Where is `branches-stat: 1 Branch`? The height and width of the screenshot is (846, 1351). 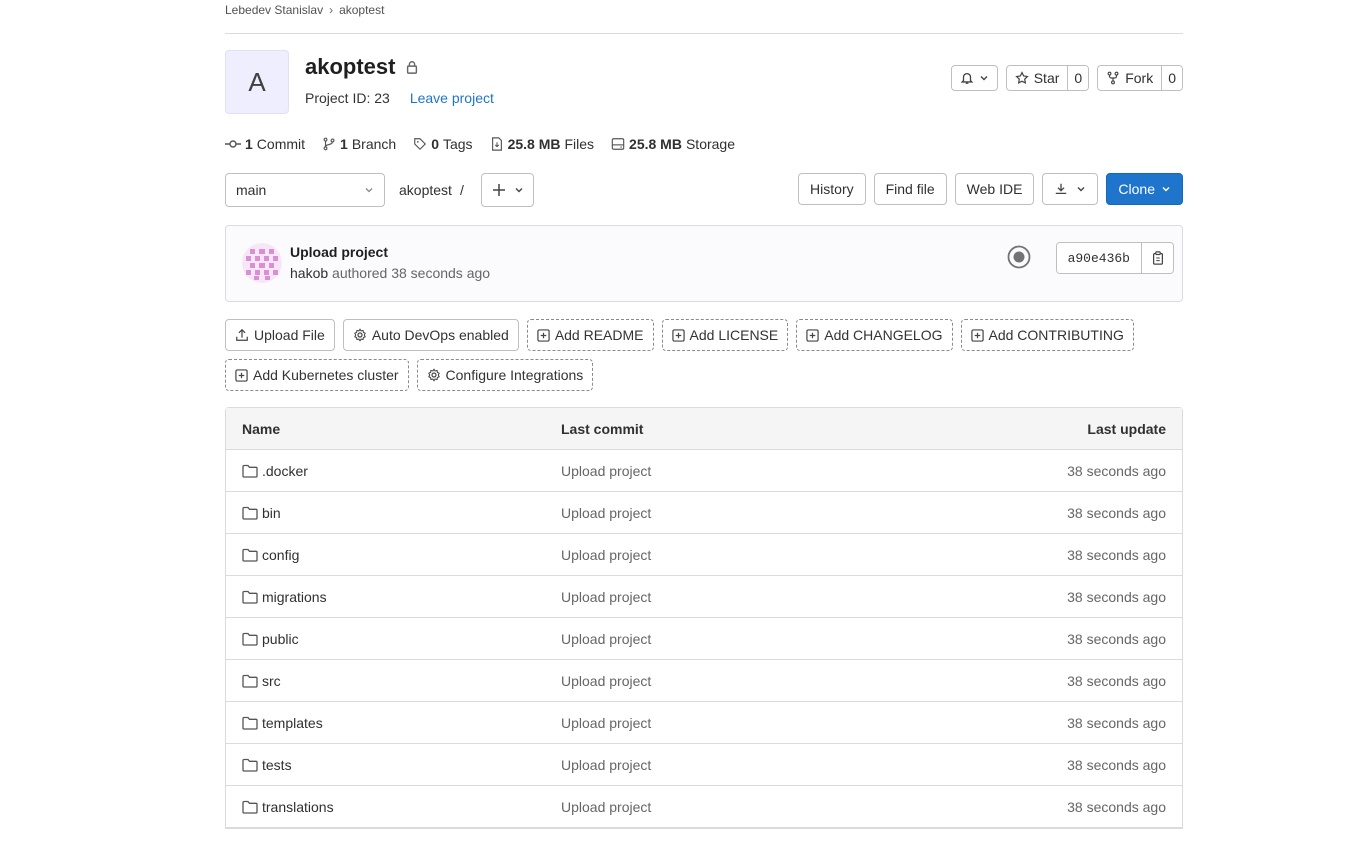 branches-stat: 1 Branch is located at coordinates (359, 144).